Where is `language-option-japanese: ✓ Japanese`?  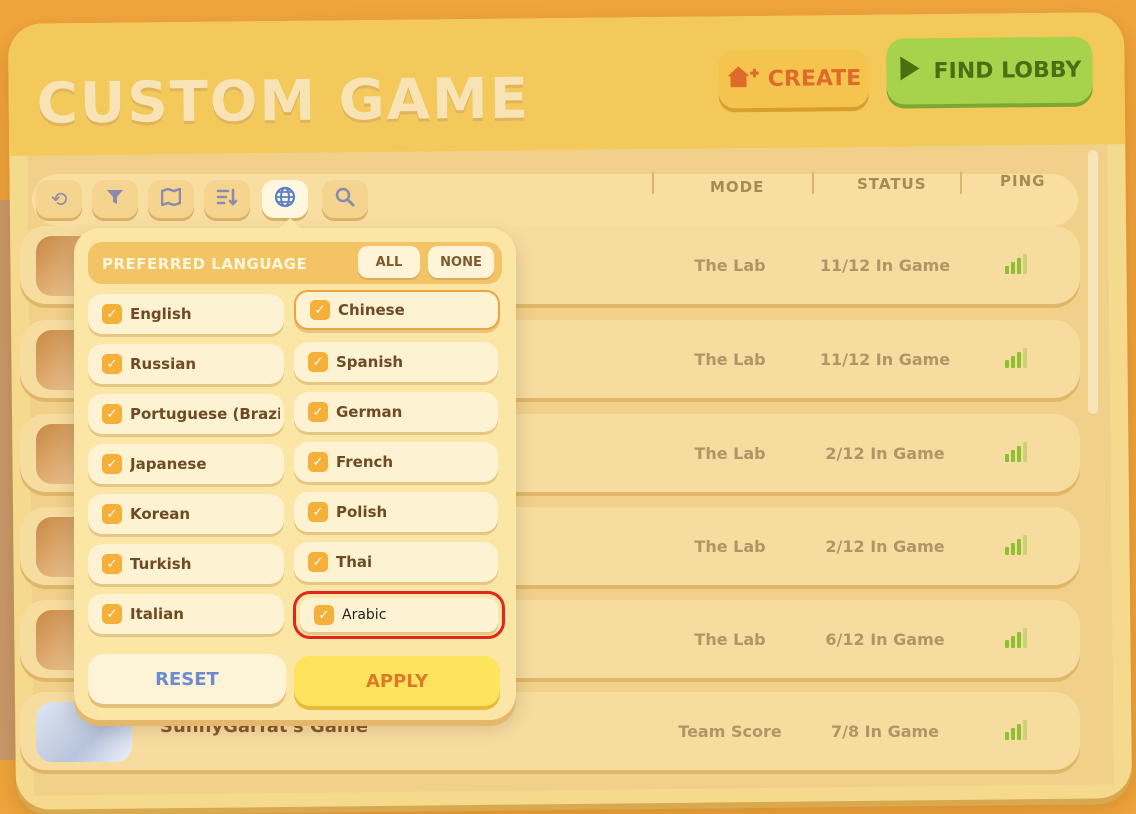
language-option-japanese: ✓ Japanese is located at coordinates (186, 464).